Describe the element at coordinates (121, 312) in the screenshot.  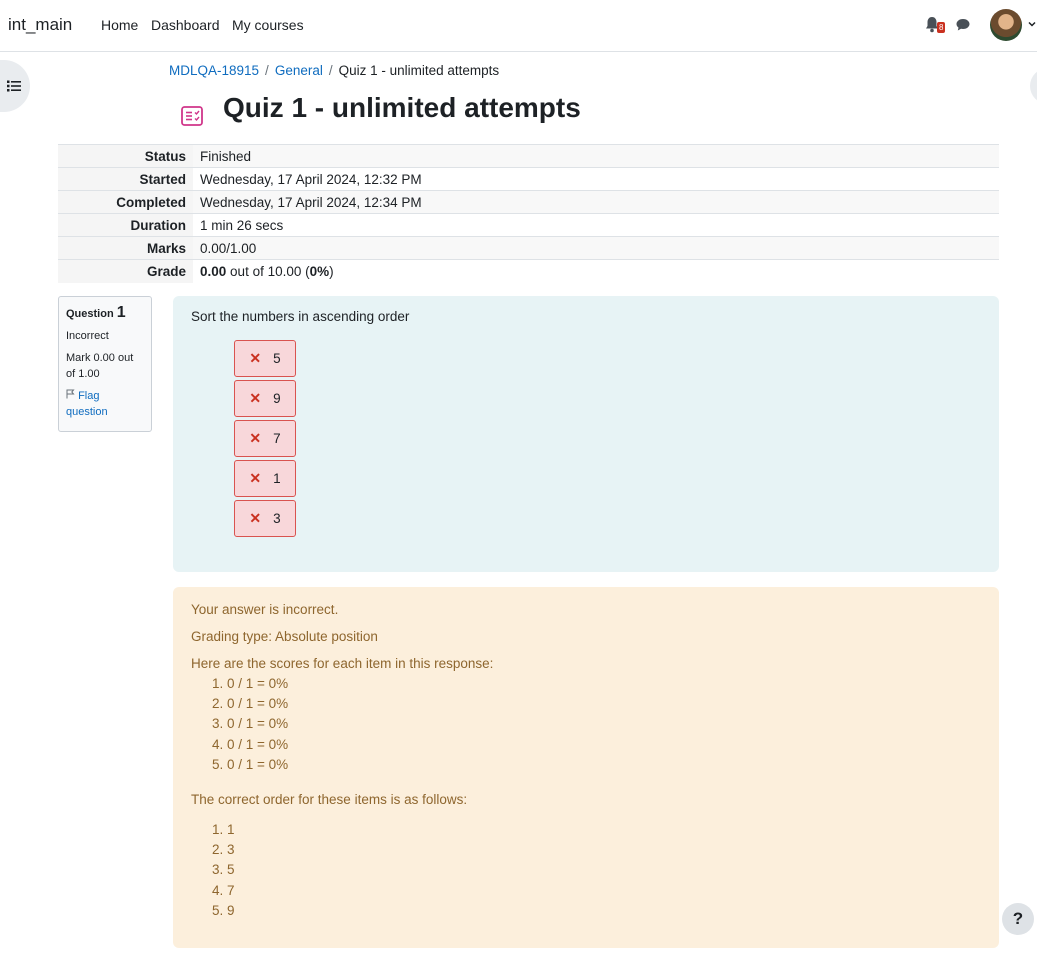
I see `question-number: 1` at that location.